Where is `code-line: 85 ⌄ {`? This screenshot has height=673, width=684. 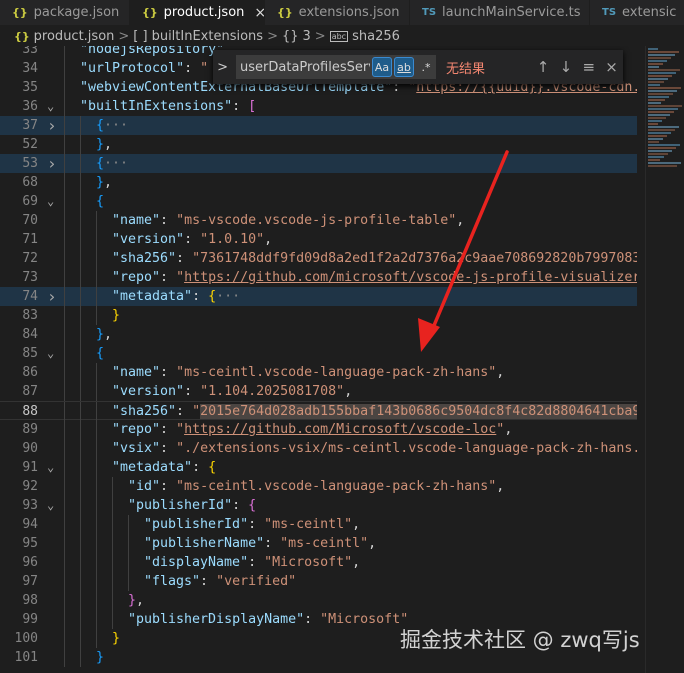 code-line: 85 ⌄ { is located at coordinates (318, 353).